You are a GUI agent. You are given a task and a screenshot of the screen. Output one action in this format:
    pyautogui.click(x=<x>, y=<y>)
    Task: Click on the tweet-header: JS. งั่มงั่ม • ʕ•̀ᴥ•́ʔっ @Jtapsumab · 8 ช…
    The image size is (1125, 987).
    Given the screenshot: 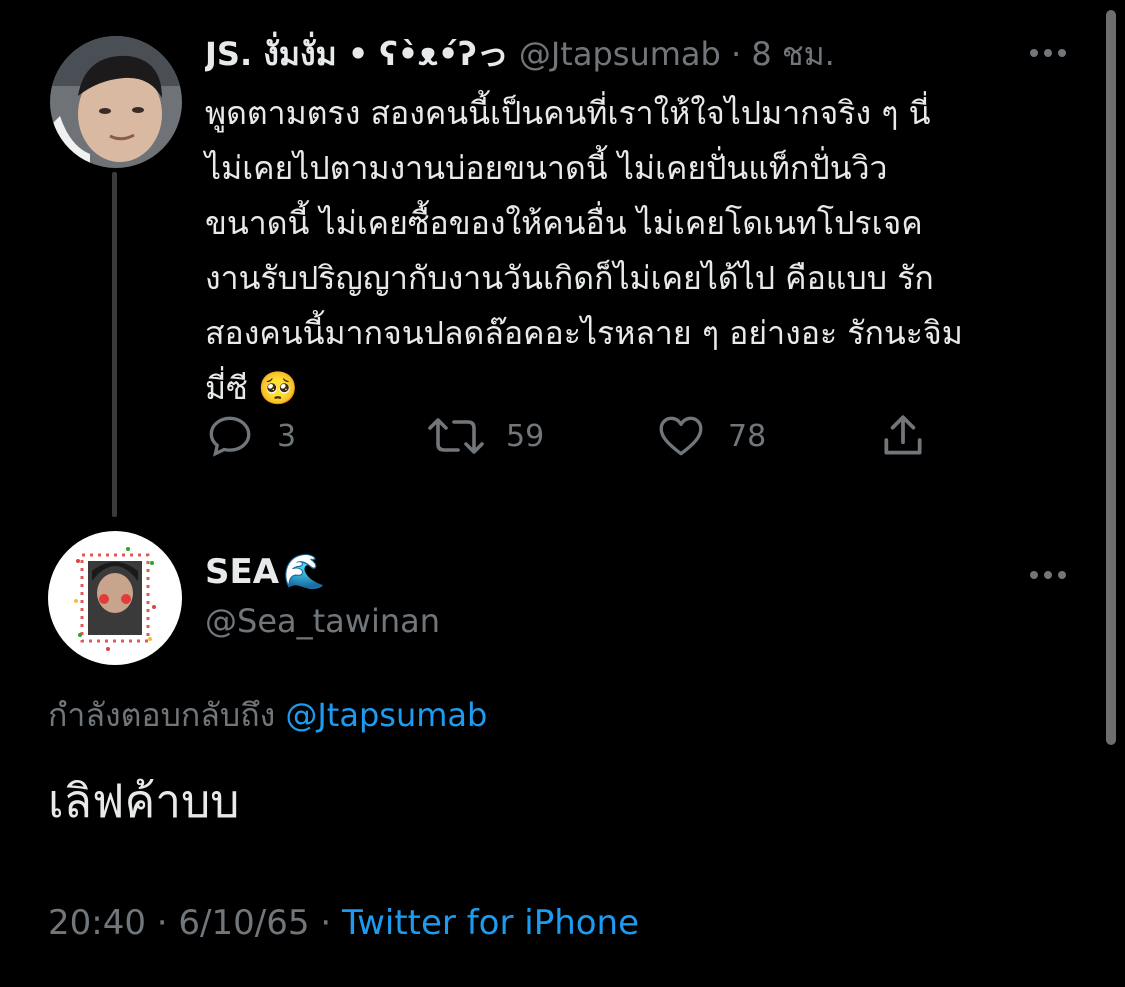 What is the action you would take?
    pyautogui.click(x=615, y=55)
    